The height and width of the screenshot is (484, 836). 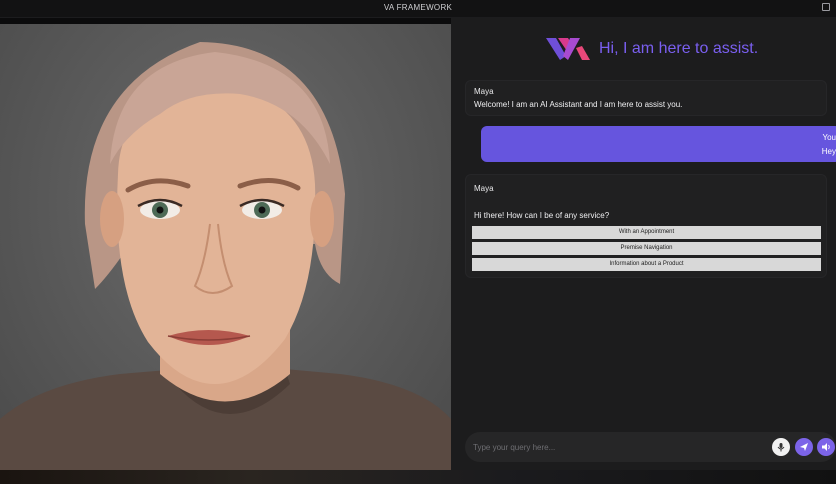 I want to click on bottom-strip, so click(x=418, y=477).